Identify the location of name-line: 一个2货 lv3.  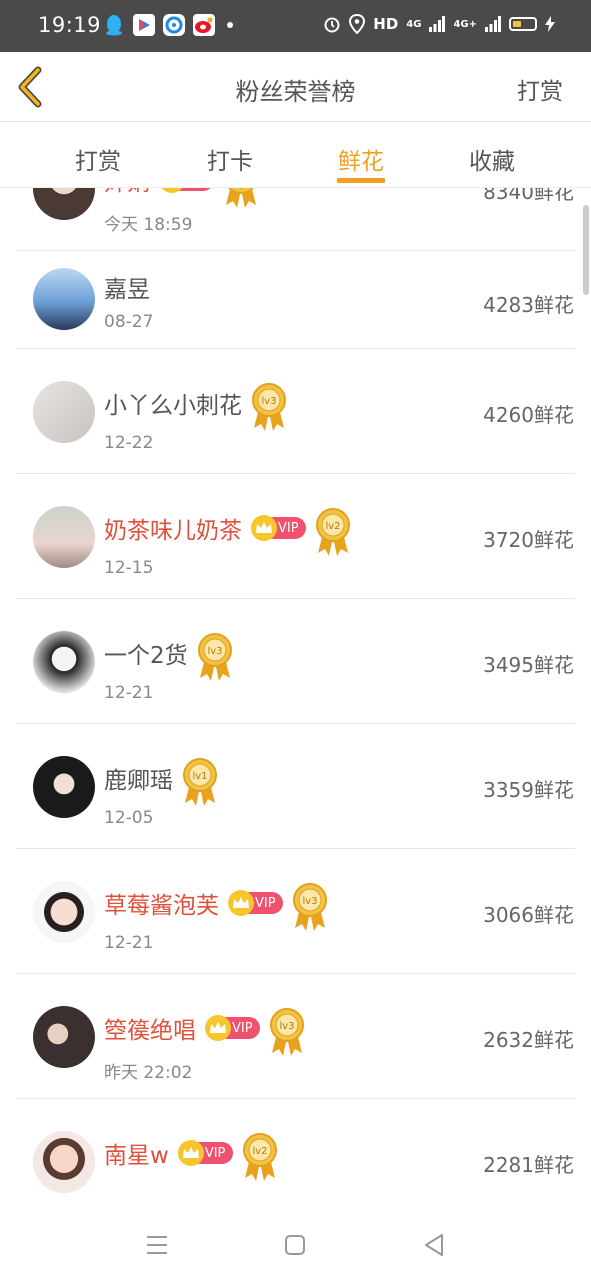
(169, 657).